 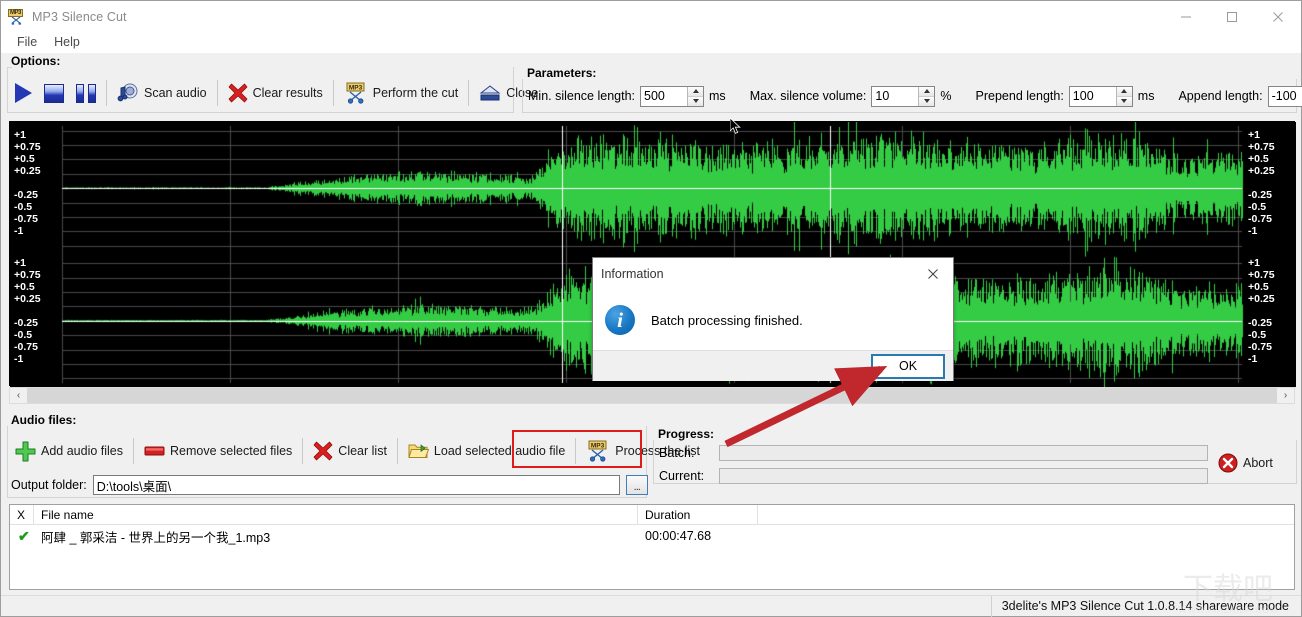 I want to click on clear-list-button: Clear list, so click(x=350, y=451).